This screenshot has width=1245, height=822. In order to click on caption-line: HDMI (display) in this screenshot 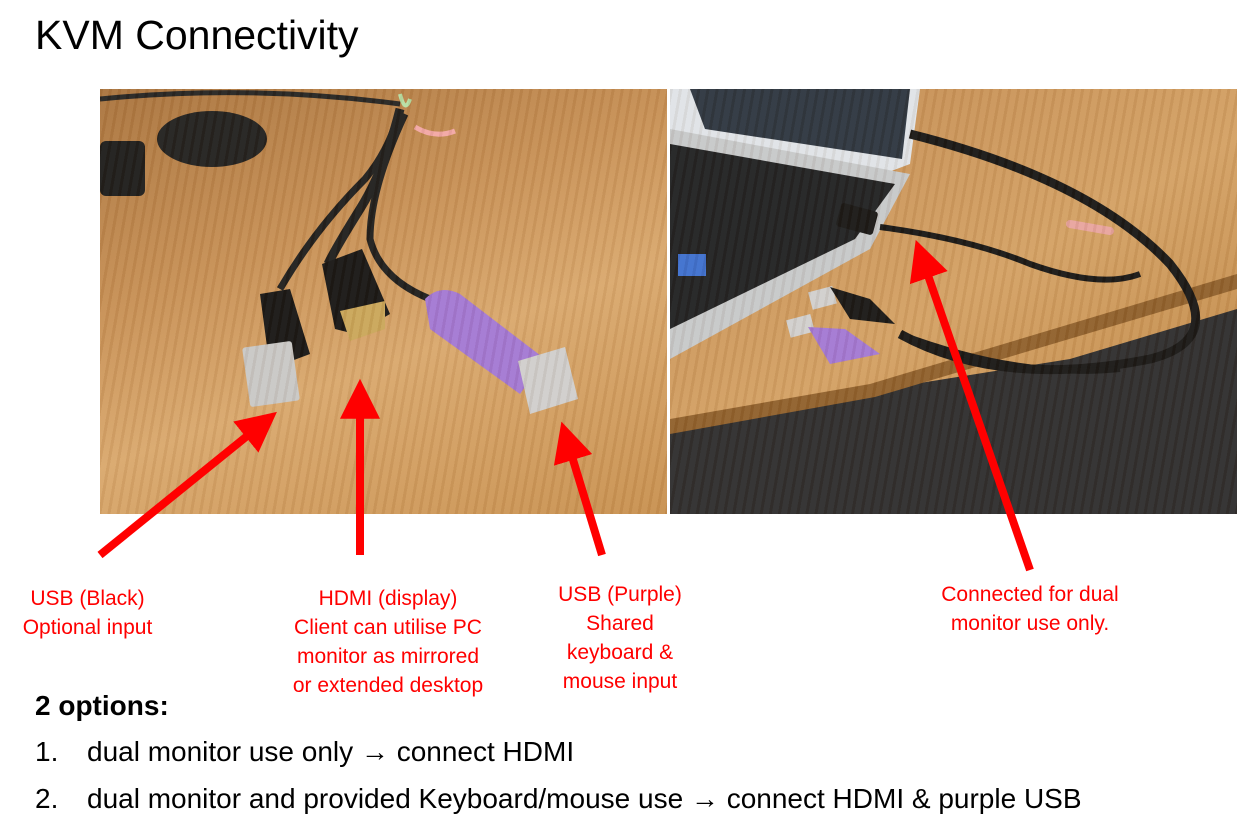, I will do `click(388, 598)`.